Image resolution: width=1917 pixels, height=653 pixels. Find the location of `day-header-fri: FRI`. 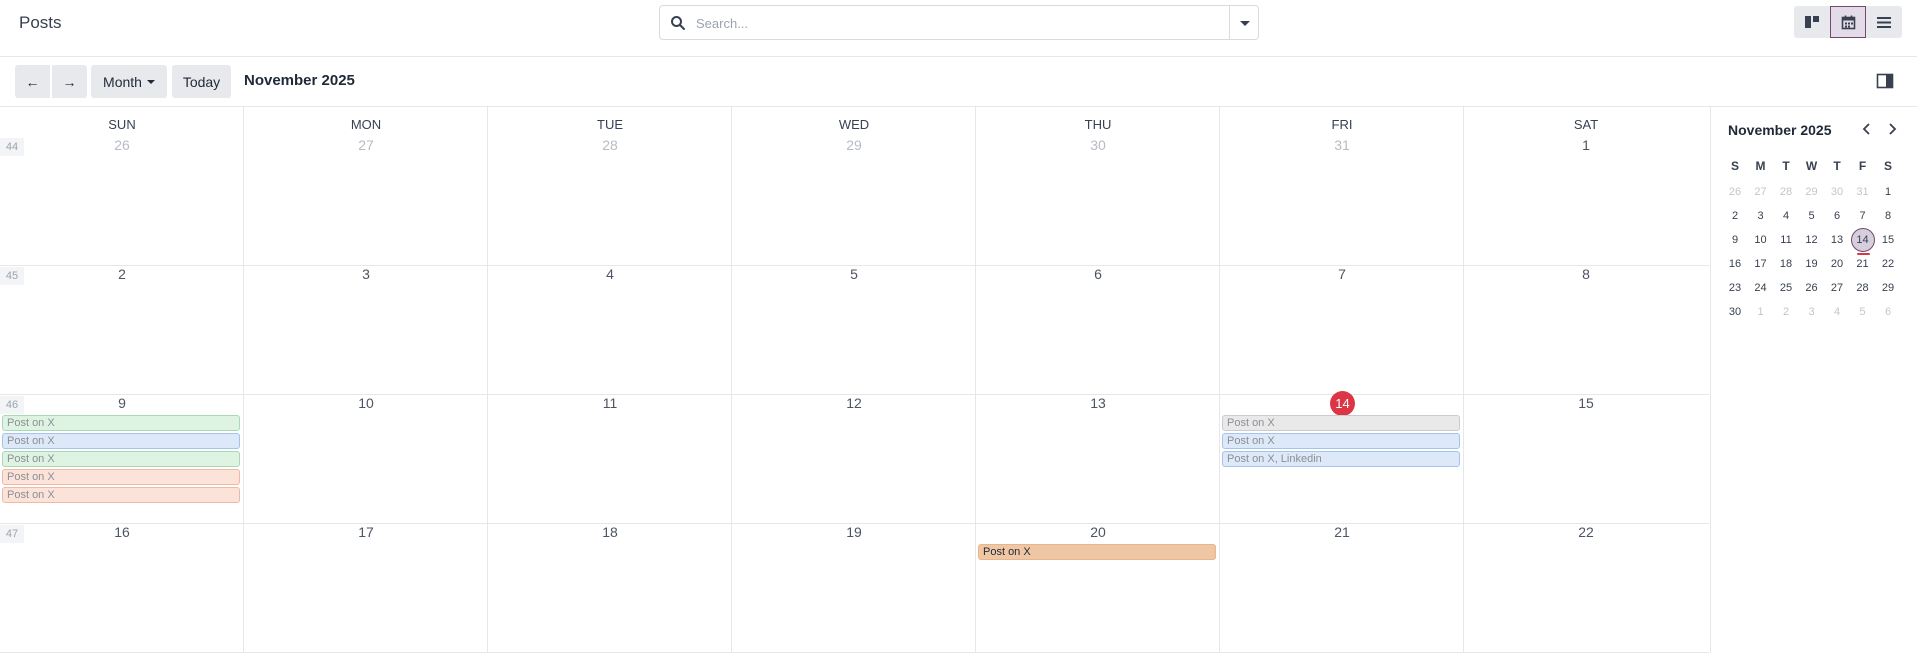

day-header-fri: FRI is located at coordinates (1342, 124).